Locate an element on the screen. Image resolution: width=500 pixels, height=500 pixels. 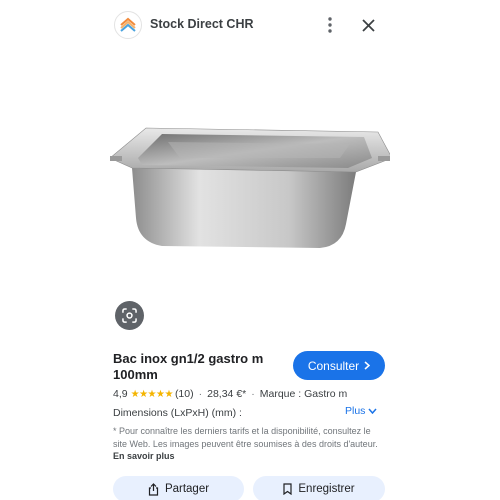
share-button: Partager is located at coordinates (178, 488).